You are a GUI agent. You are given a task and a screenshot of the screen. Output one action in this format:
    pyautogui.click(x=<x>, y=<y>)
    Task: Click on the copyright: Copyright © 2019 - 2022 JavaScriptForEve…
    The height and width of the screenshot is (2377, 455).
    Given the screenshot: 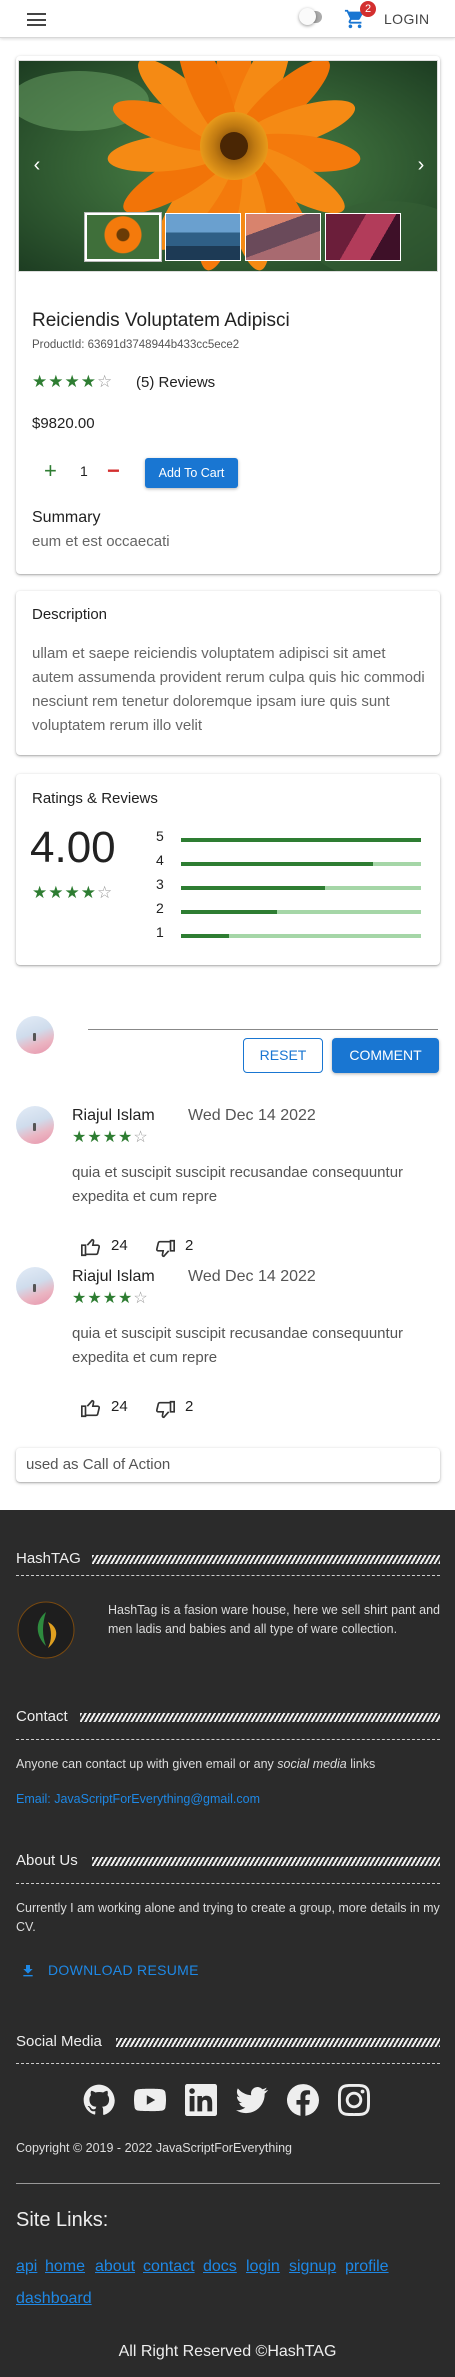 What is the action you would take?
    pyautogui.click(x=154, y=2148)
    